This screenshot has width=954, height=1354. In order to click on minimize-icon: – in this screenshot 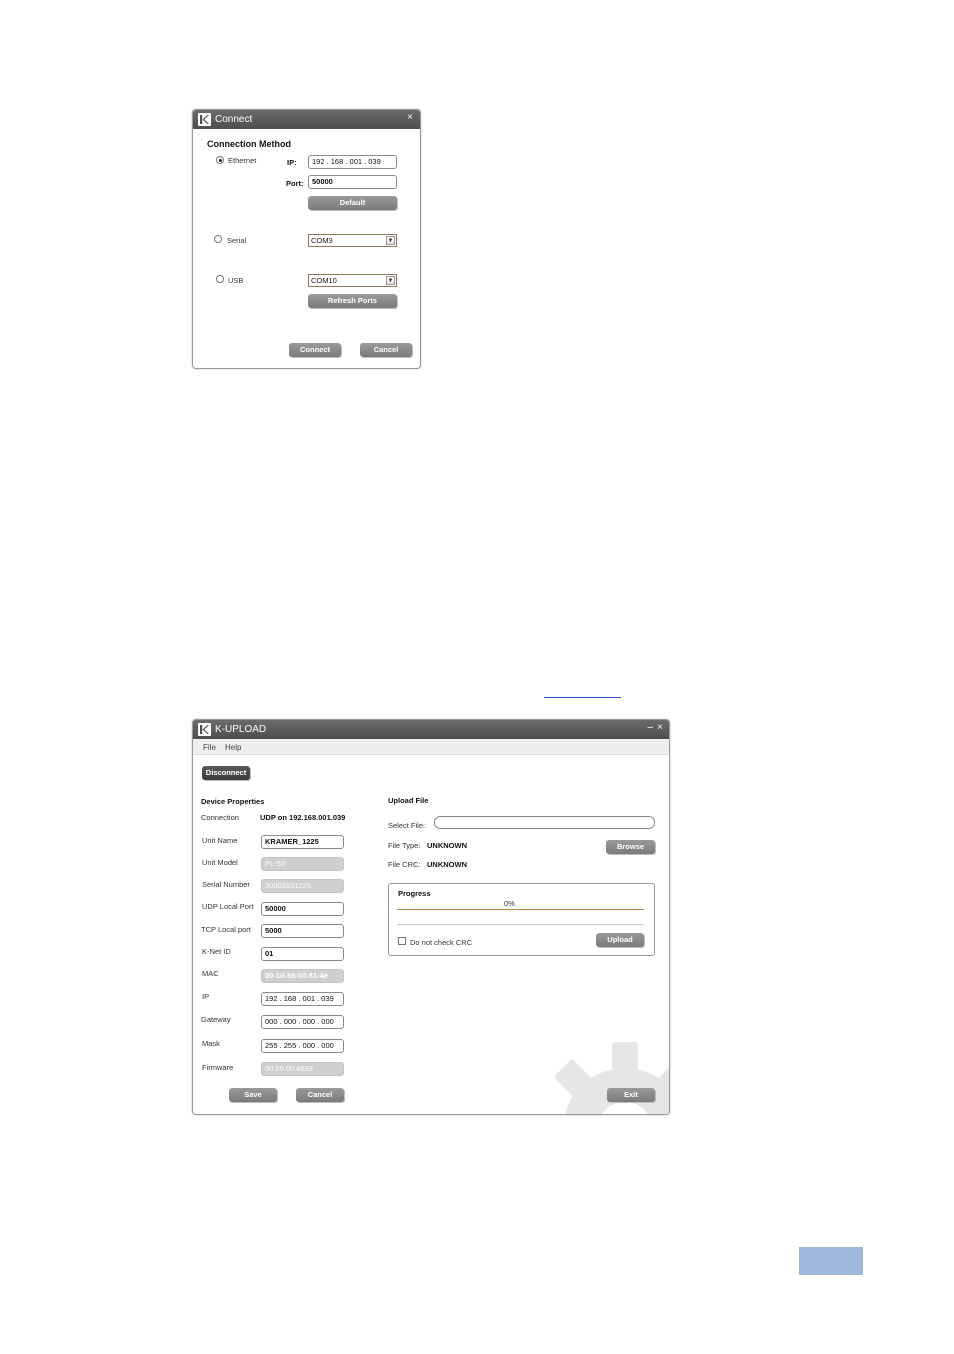, I will do `click(650, 727)`.